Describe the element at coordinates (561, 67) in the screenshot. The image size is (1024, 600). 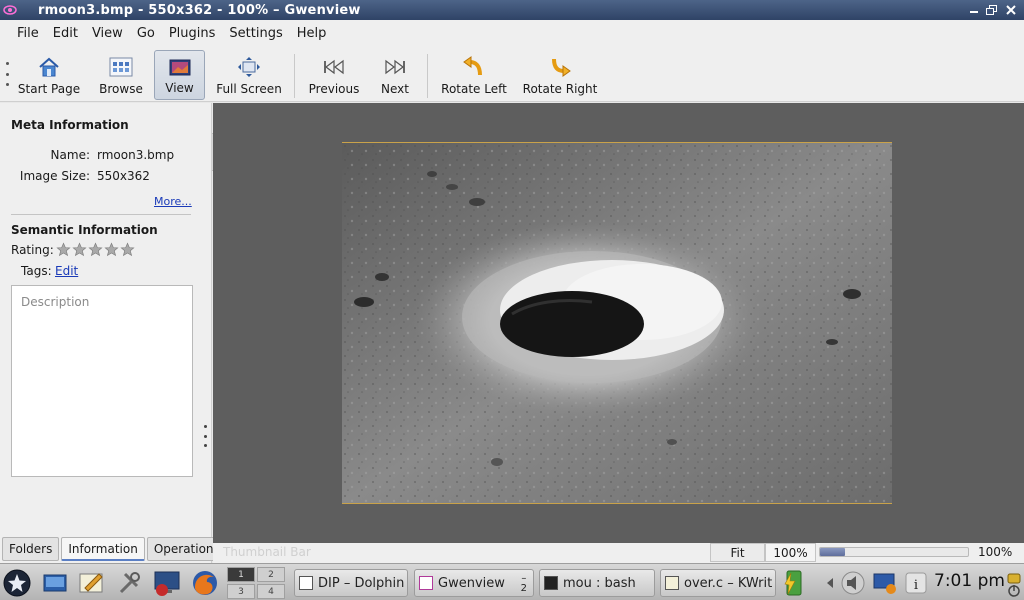
I see `rotate-right-icon` at that location.